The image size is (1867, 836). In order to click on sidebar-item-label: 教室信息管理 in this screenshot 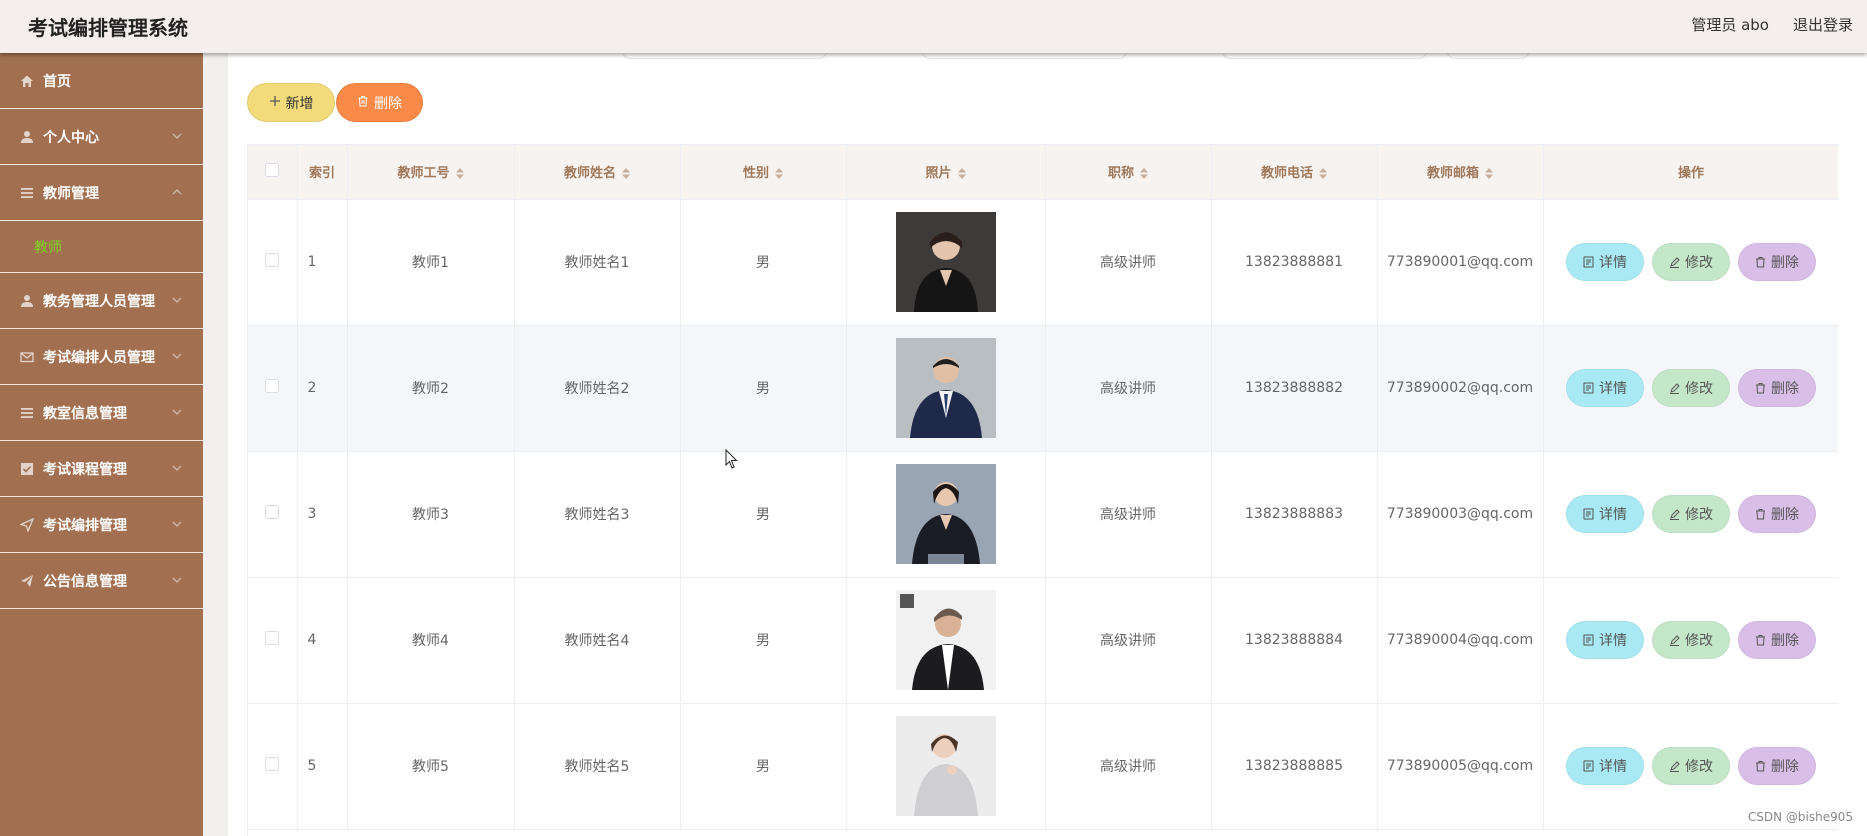, I will do `click(85, 413)`.